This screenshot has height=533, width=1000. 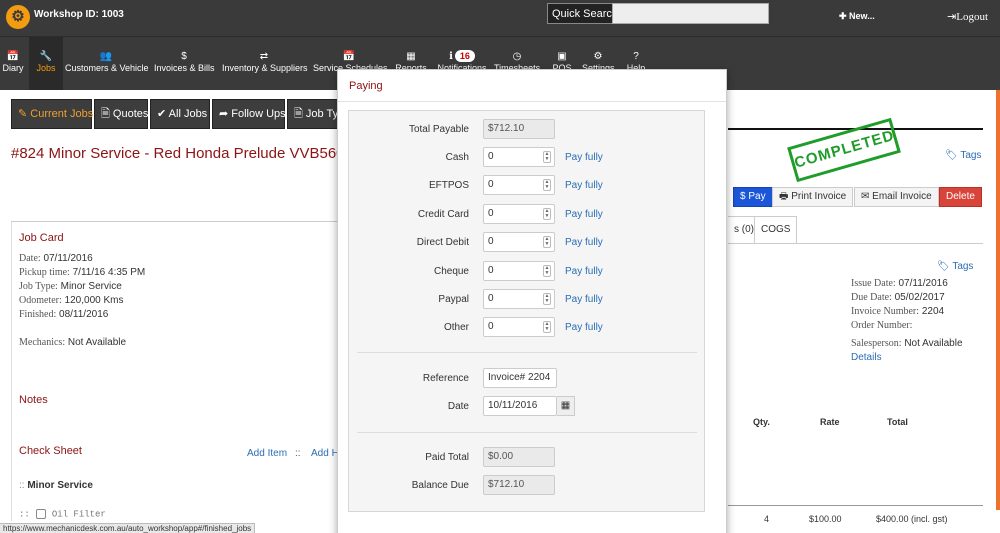 I want to click on exchange-icon: ⇄, so click(x=264, y=56).